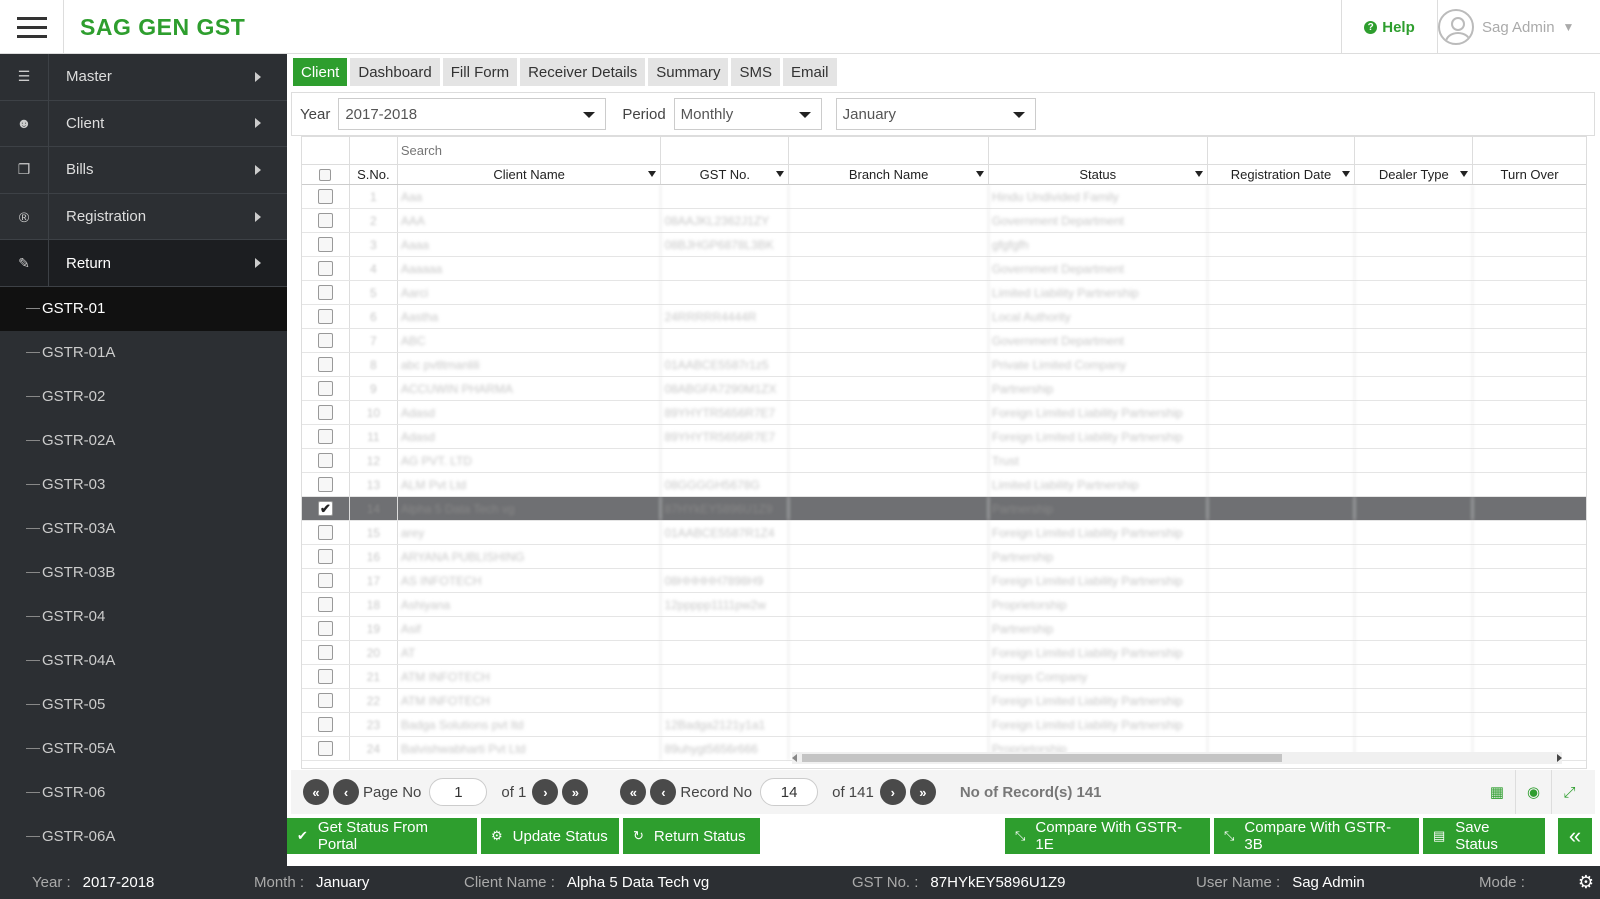 The height and width of the screenshot is (899, 1600). What do you see at coordinates (944, 221) in the screenshot?
I see `table-row: 2 AAA 08AAJKL2362J1ZY Government Department` at bounding box center [944, 221].